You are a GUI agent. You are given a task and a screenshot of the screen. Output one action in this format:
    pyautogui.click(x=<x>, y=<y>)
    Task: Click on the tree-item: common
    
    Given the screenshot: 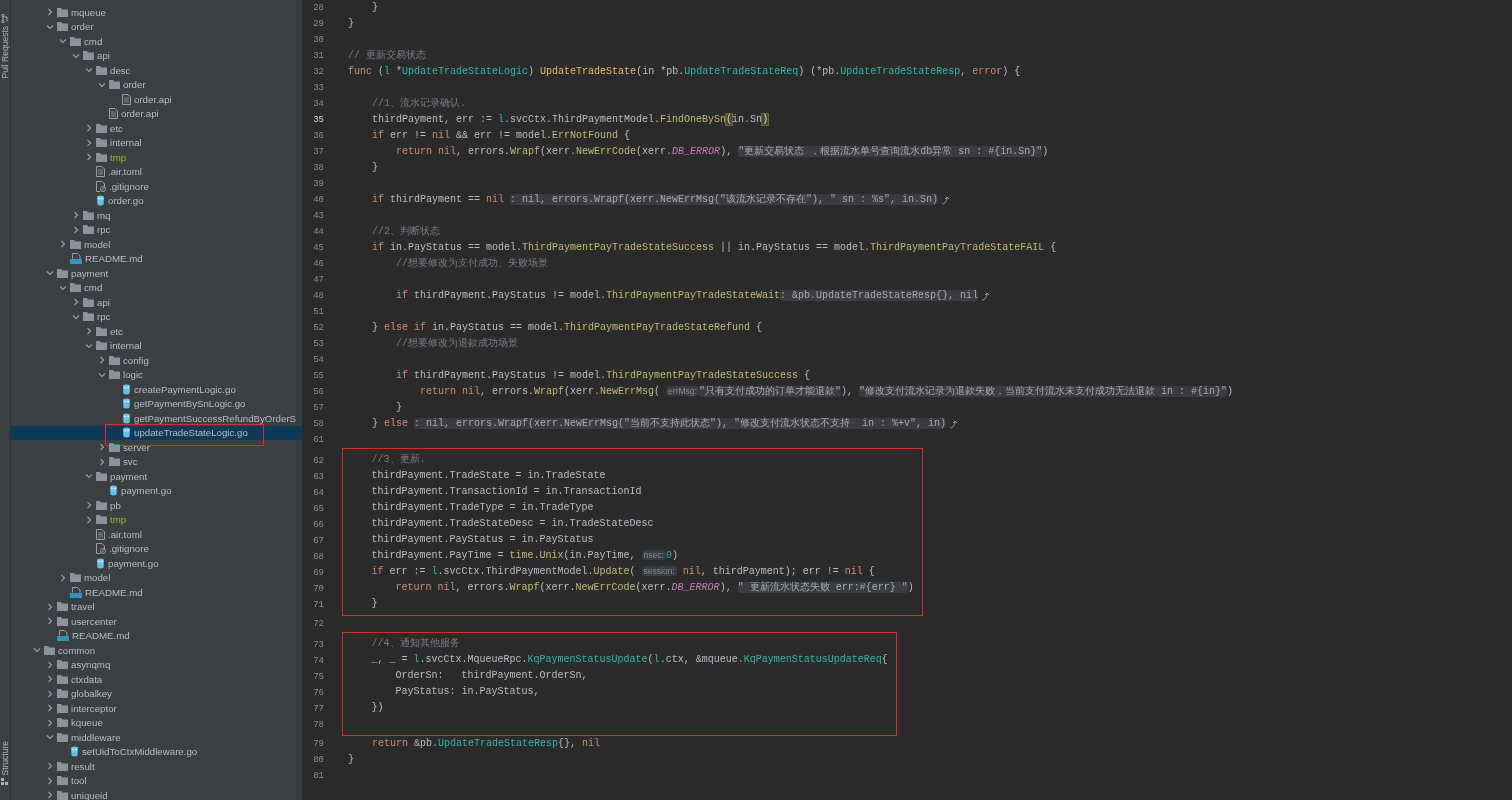 What is the action you would take?
    pyautogui.click(x=156, y=650)
    